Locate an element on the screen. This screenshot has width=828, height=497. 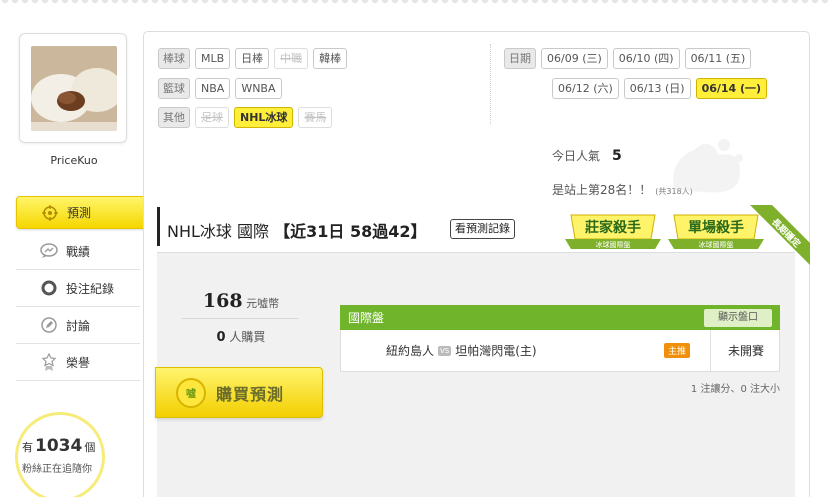
prediction-title: NHL冰球 國際 【近31日 58過42】 is located at coordinates (296, 230).